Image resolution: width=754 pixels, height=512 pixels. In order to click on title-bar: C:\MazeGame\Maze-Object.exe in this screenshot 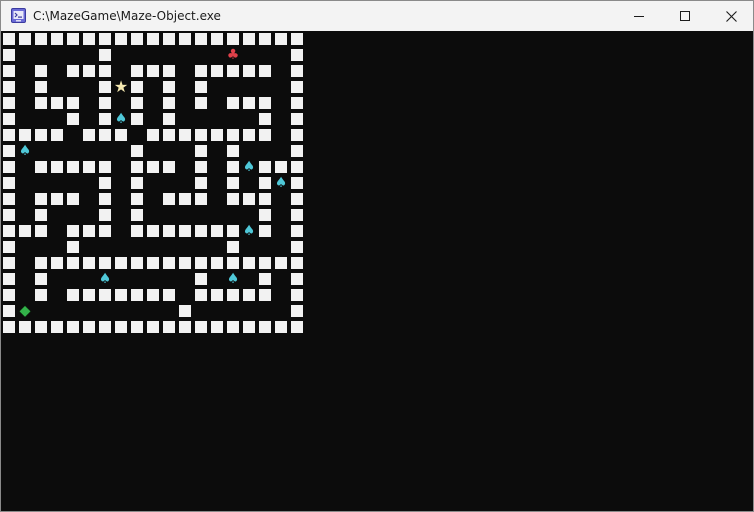, I will do `click(377, 16)`.